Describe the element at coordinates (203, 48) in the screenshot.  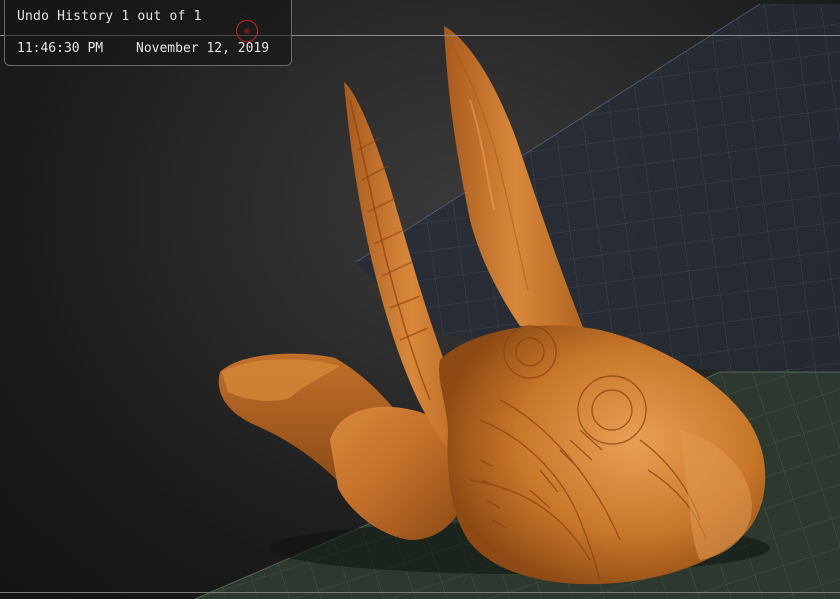
I see `undo-date-label: November 12, 2019` at that location.